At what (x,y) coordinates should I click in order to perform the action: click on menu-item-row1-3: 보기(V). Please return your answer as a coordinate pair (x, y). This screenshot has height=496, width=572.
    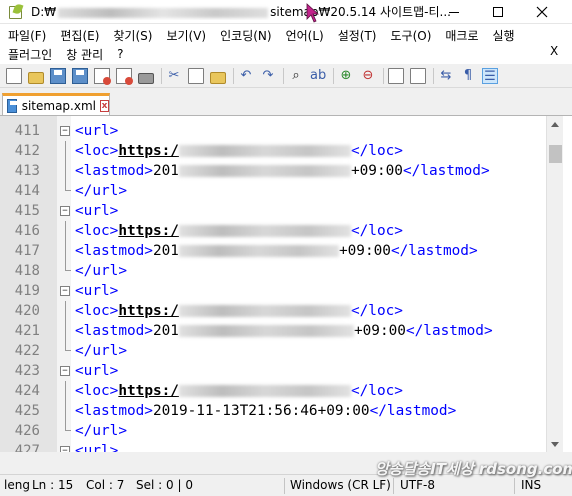
    Looking at the image, I should click on (186, 35).